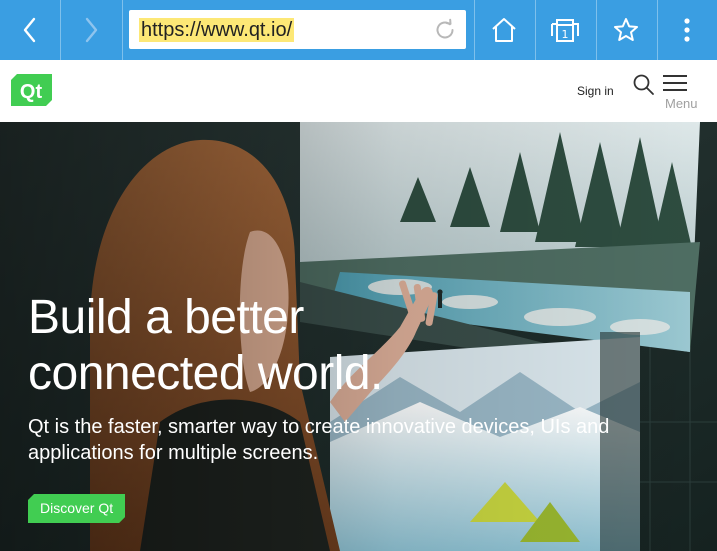  I want to click on forward-button, so click(91, 30).